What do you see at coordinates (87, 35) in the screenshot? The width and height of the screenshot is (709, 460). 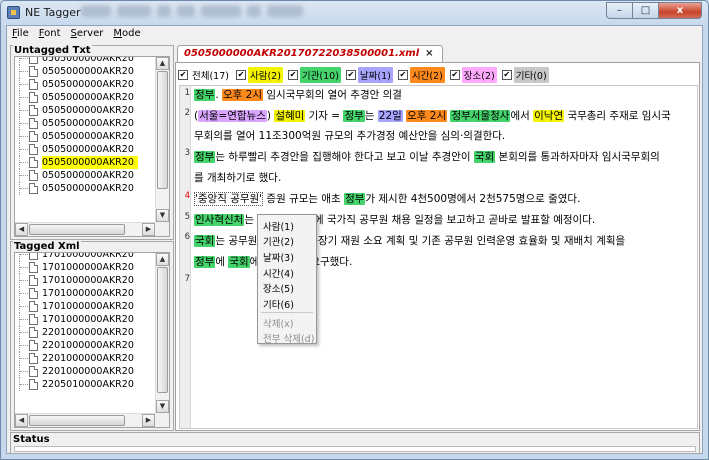 I see `menu-server: Server` at bounding box center [87, 35].